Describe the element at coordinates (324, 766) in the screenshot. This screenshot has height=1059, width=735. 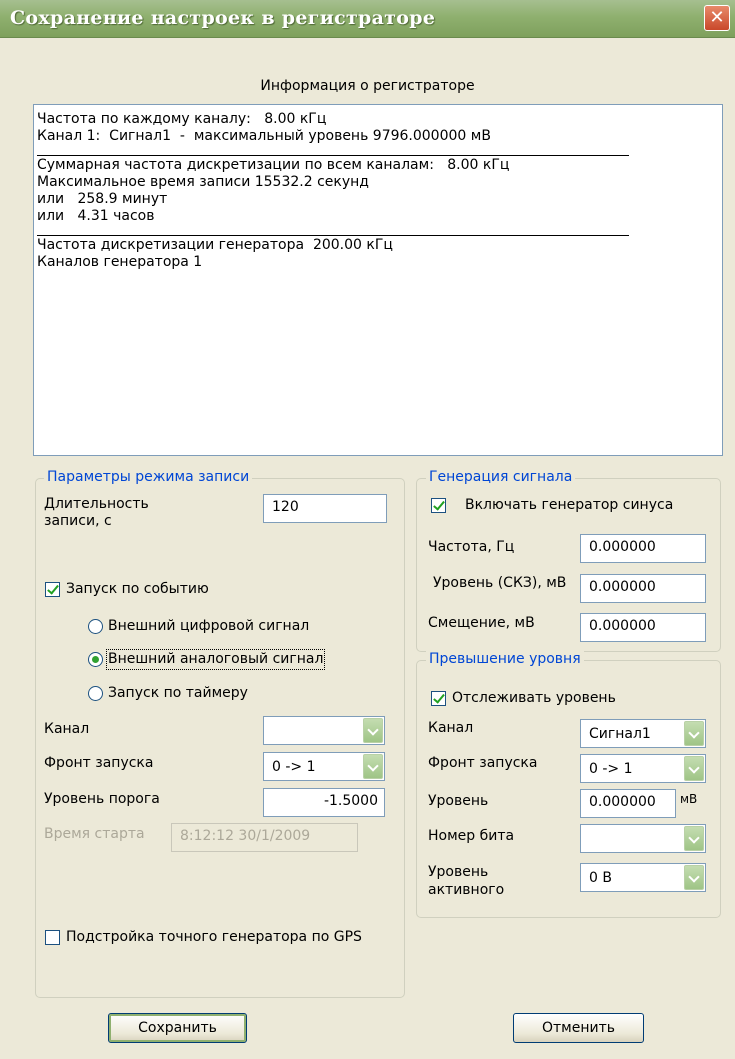
I see `front-select: 0 -> 1` at that location.